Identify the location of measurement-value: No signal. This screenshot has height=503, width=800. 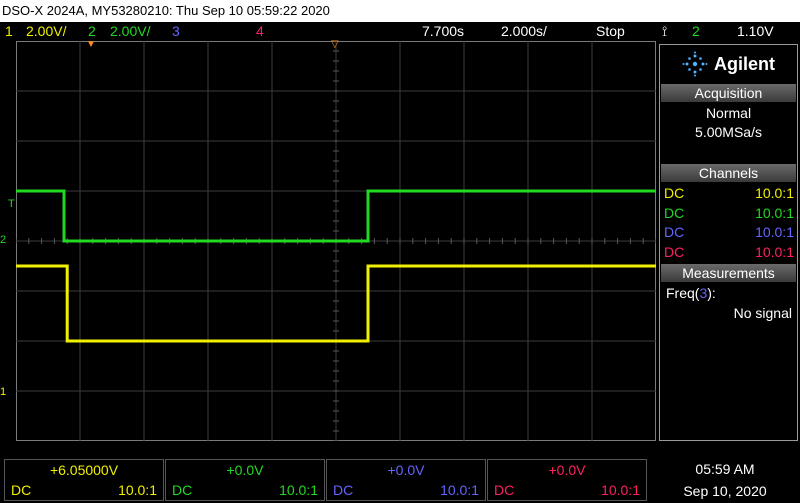
(762, 313).